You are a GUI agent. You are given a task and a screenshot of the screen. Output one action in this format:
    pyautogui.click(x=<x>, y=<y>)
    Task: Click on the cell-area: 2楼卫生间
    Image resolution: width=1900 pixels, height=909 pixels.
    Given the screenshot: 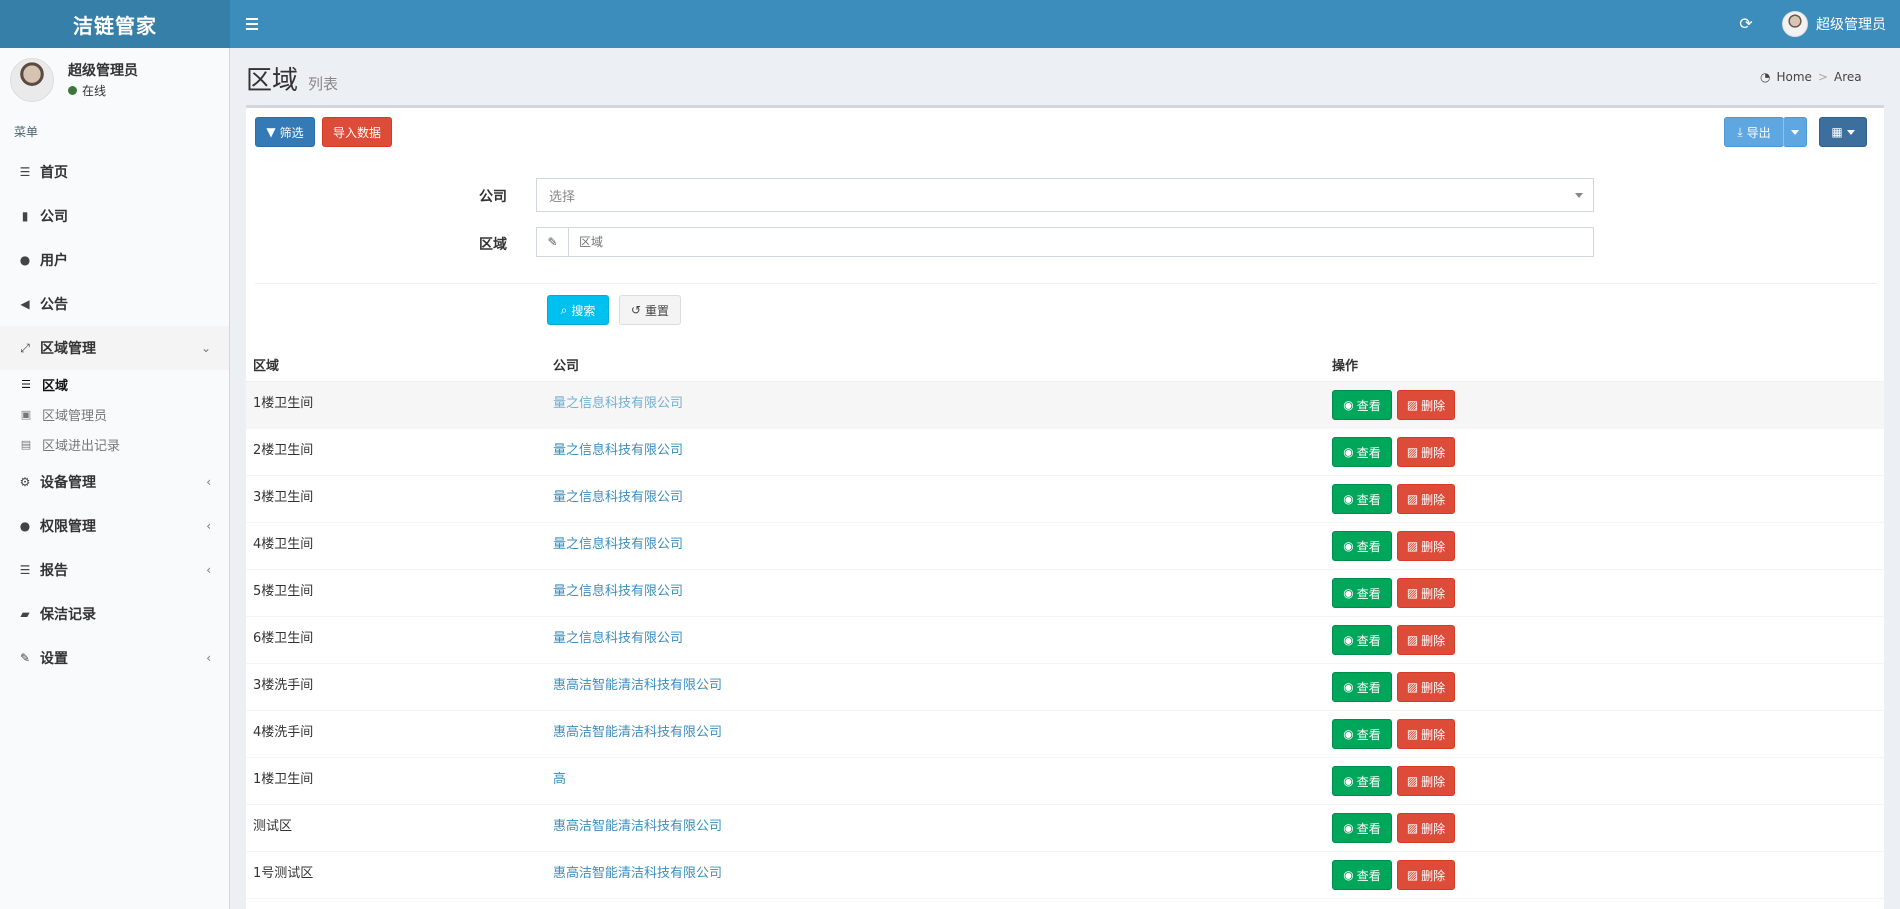 What is the action you would take?
    pyautogui.click(x=283, y=450)
    